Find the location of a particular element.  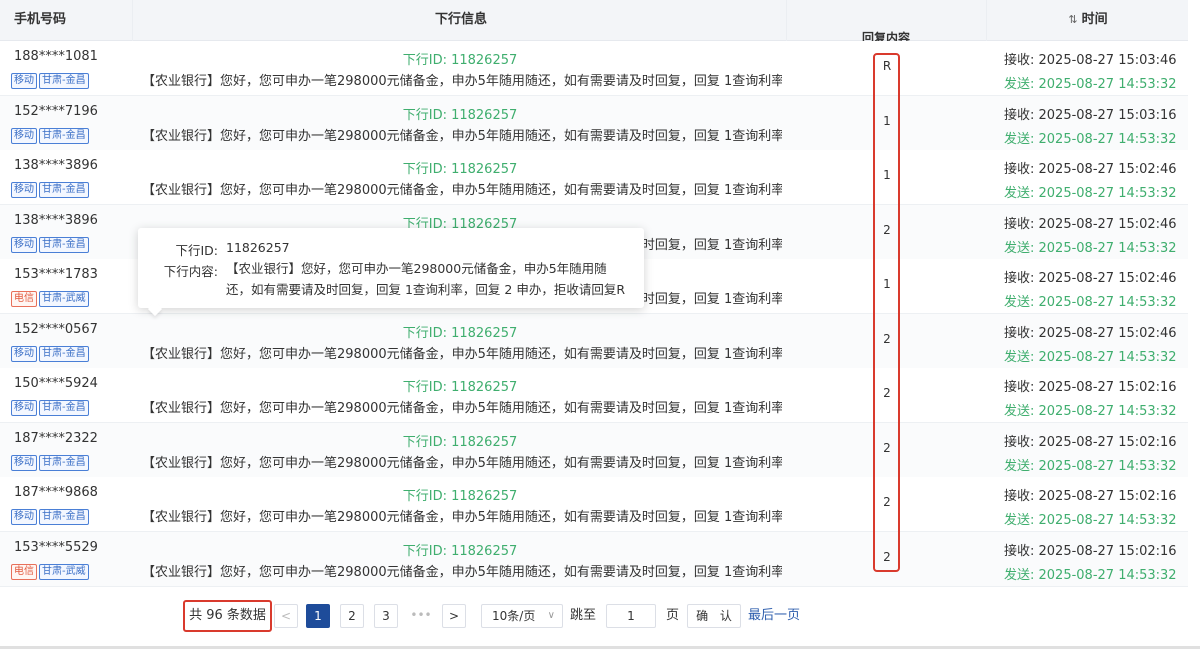

sort-icon: ⇅ is located at coordinates (1072, 19).